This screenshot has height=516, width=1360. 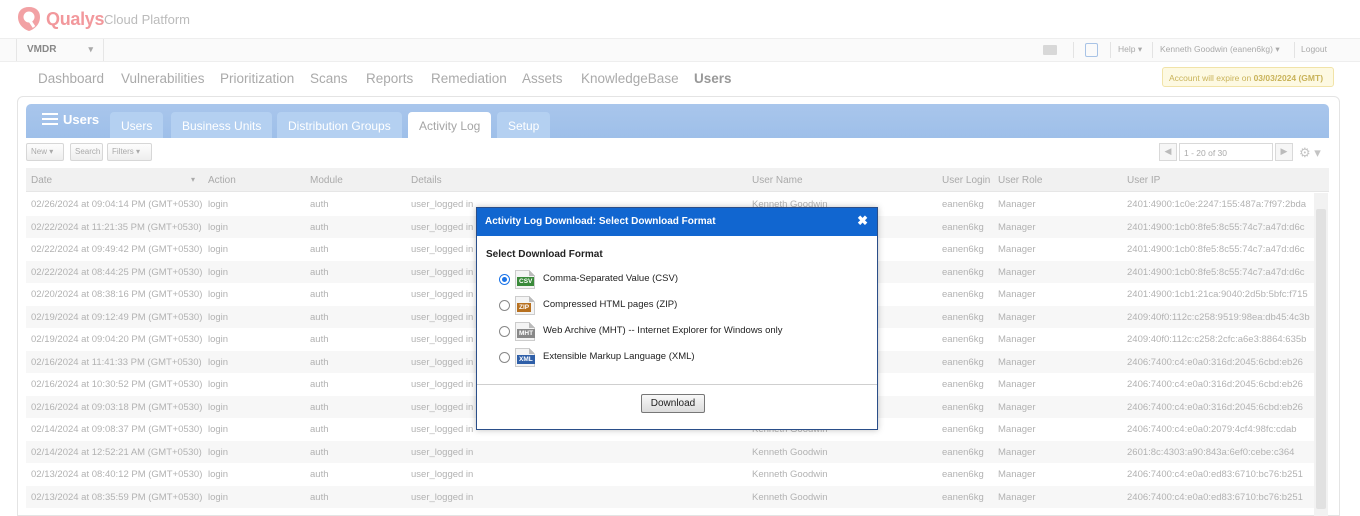 I want to click on xml-file-icon: XML, so click(x=525, y=357).